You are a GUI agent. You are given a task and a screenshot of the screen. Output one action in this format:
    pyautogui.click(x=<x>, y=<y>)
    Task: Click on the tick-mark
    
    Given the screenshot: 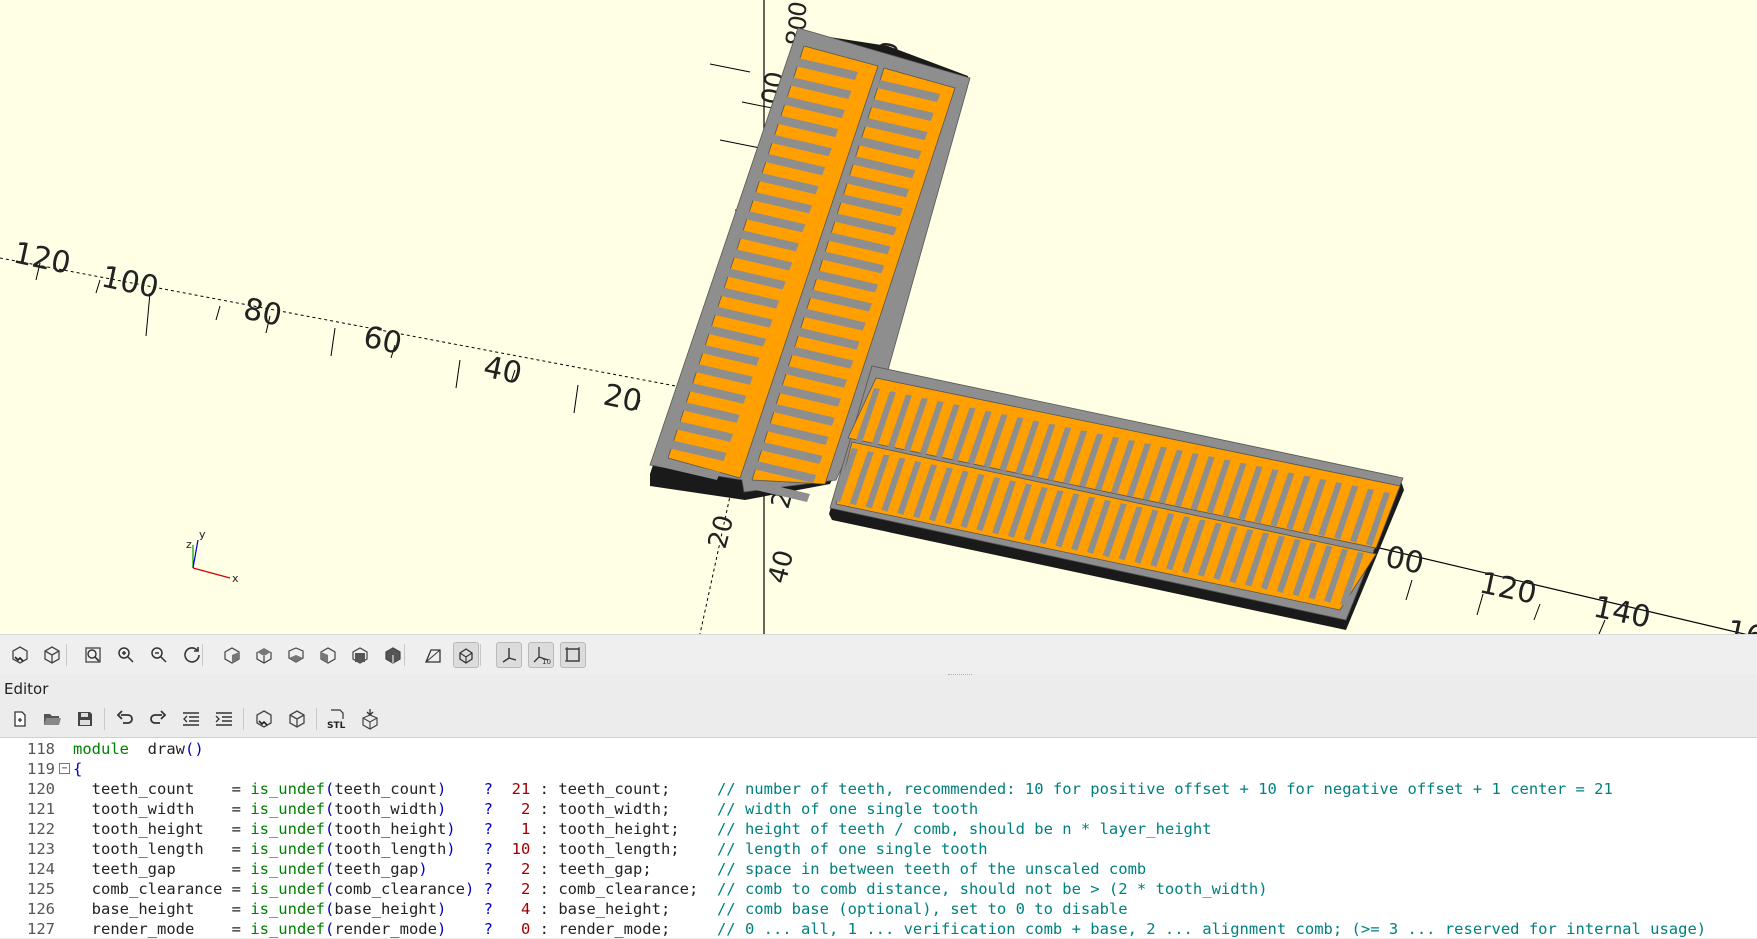 What is the action you would take?
    pyautogui.click(x=218, y=313)
    